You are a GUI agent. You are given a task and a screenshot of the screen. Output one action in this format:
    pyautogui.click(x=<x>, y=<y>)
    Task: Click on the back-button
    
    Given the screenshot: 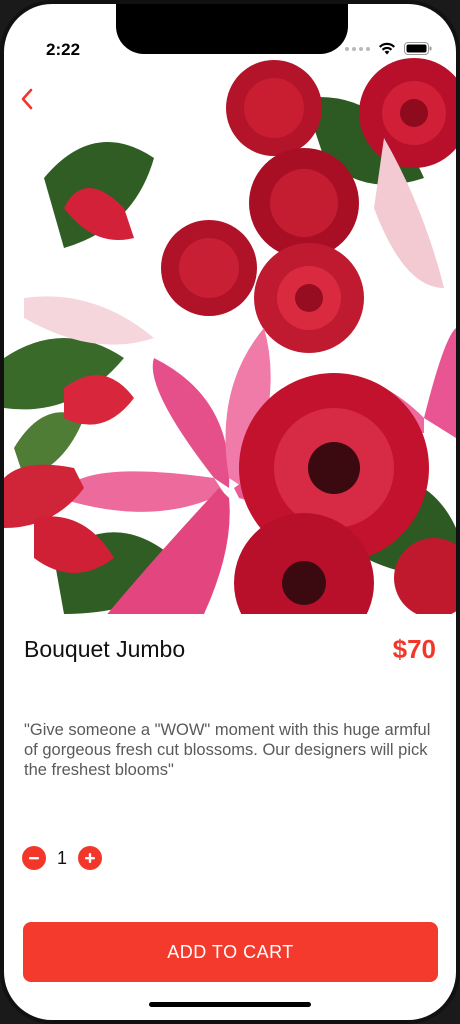 What is the action you would take?
    pyautogui.click(x=27, y=99)
    